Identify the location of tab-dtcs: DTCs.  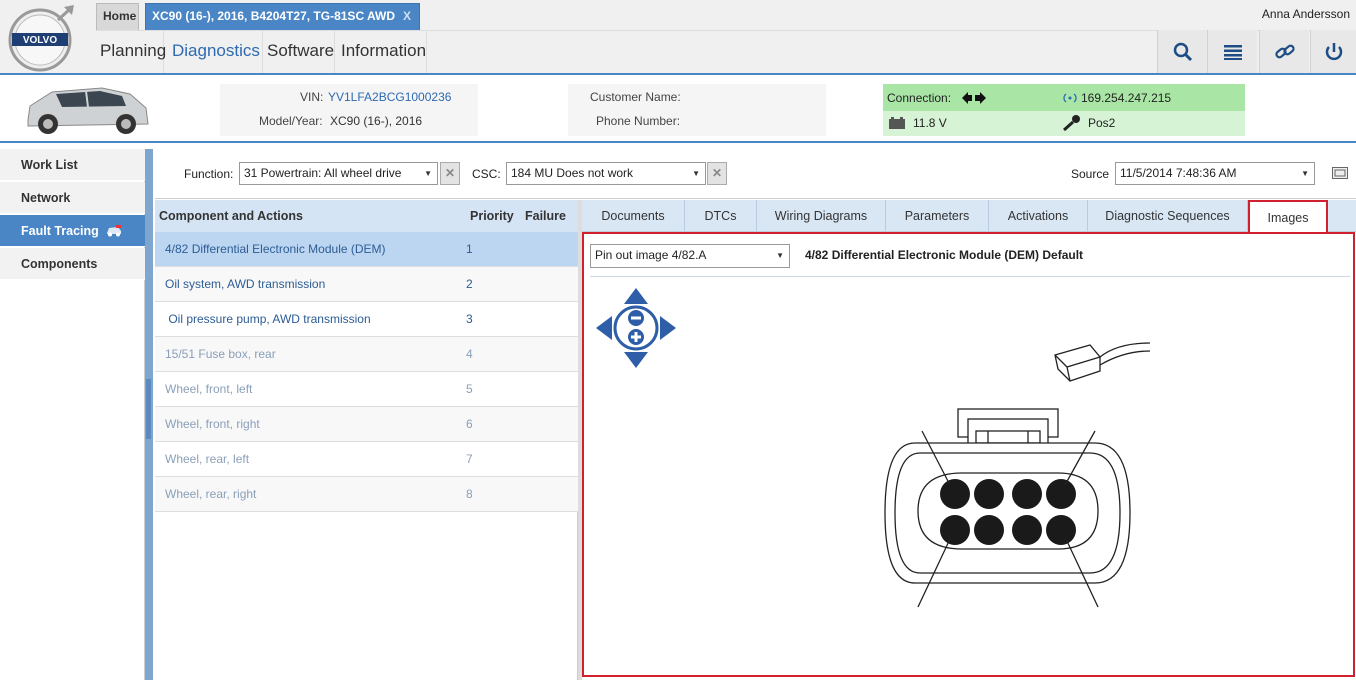
(721, 216).